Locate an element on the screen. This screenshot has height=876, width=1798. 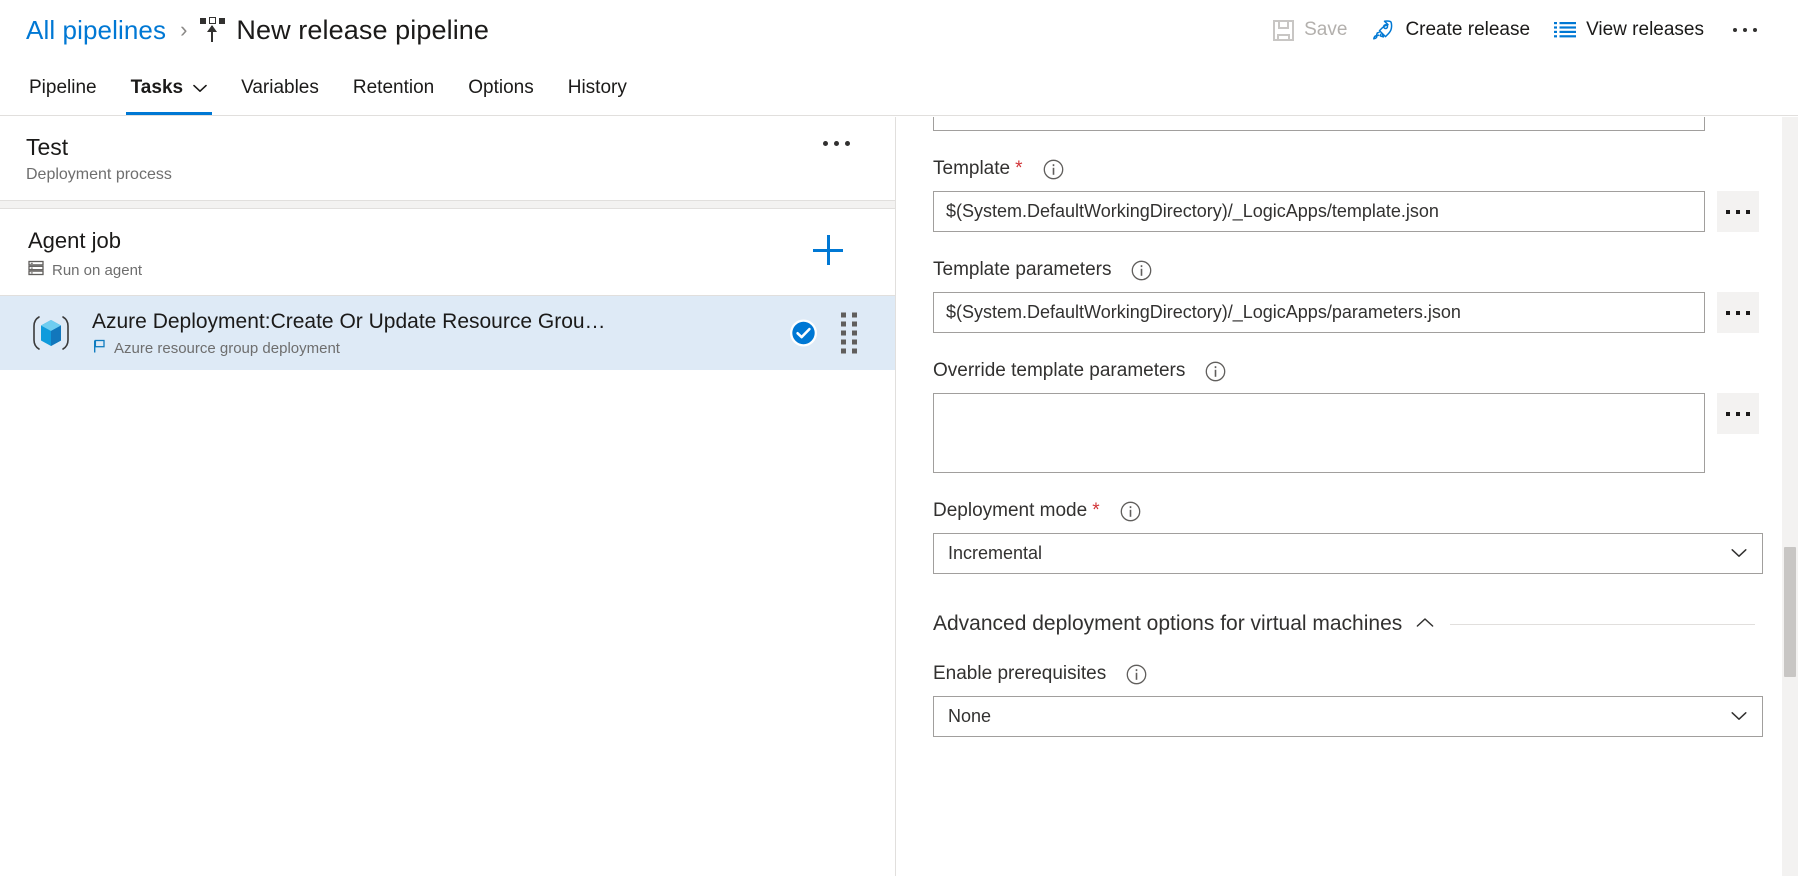
enable-prerequisites-select: None is located at coordinates (1348, 716).